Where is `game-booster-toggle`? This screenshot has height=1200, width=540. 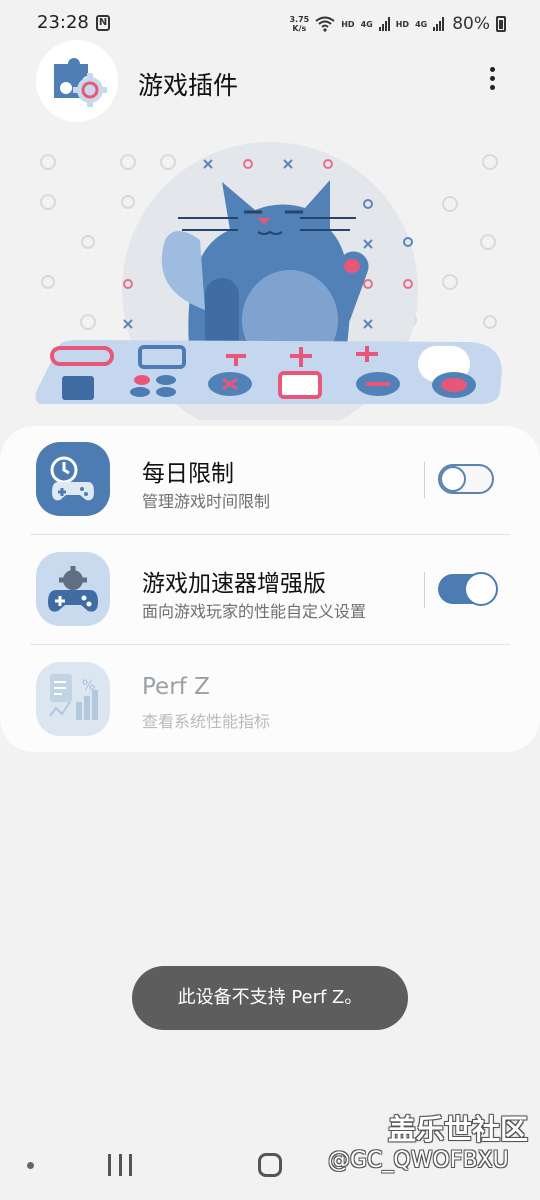 game-booster-toggle is located at coordinates (468, 589).